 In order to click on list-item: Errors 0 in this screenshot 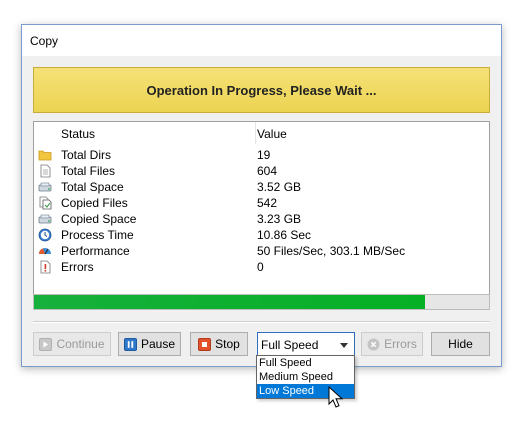, I will do `click(261, 267)`.